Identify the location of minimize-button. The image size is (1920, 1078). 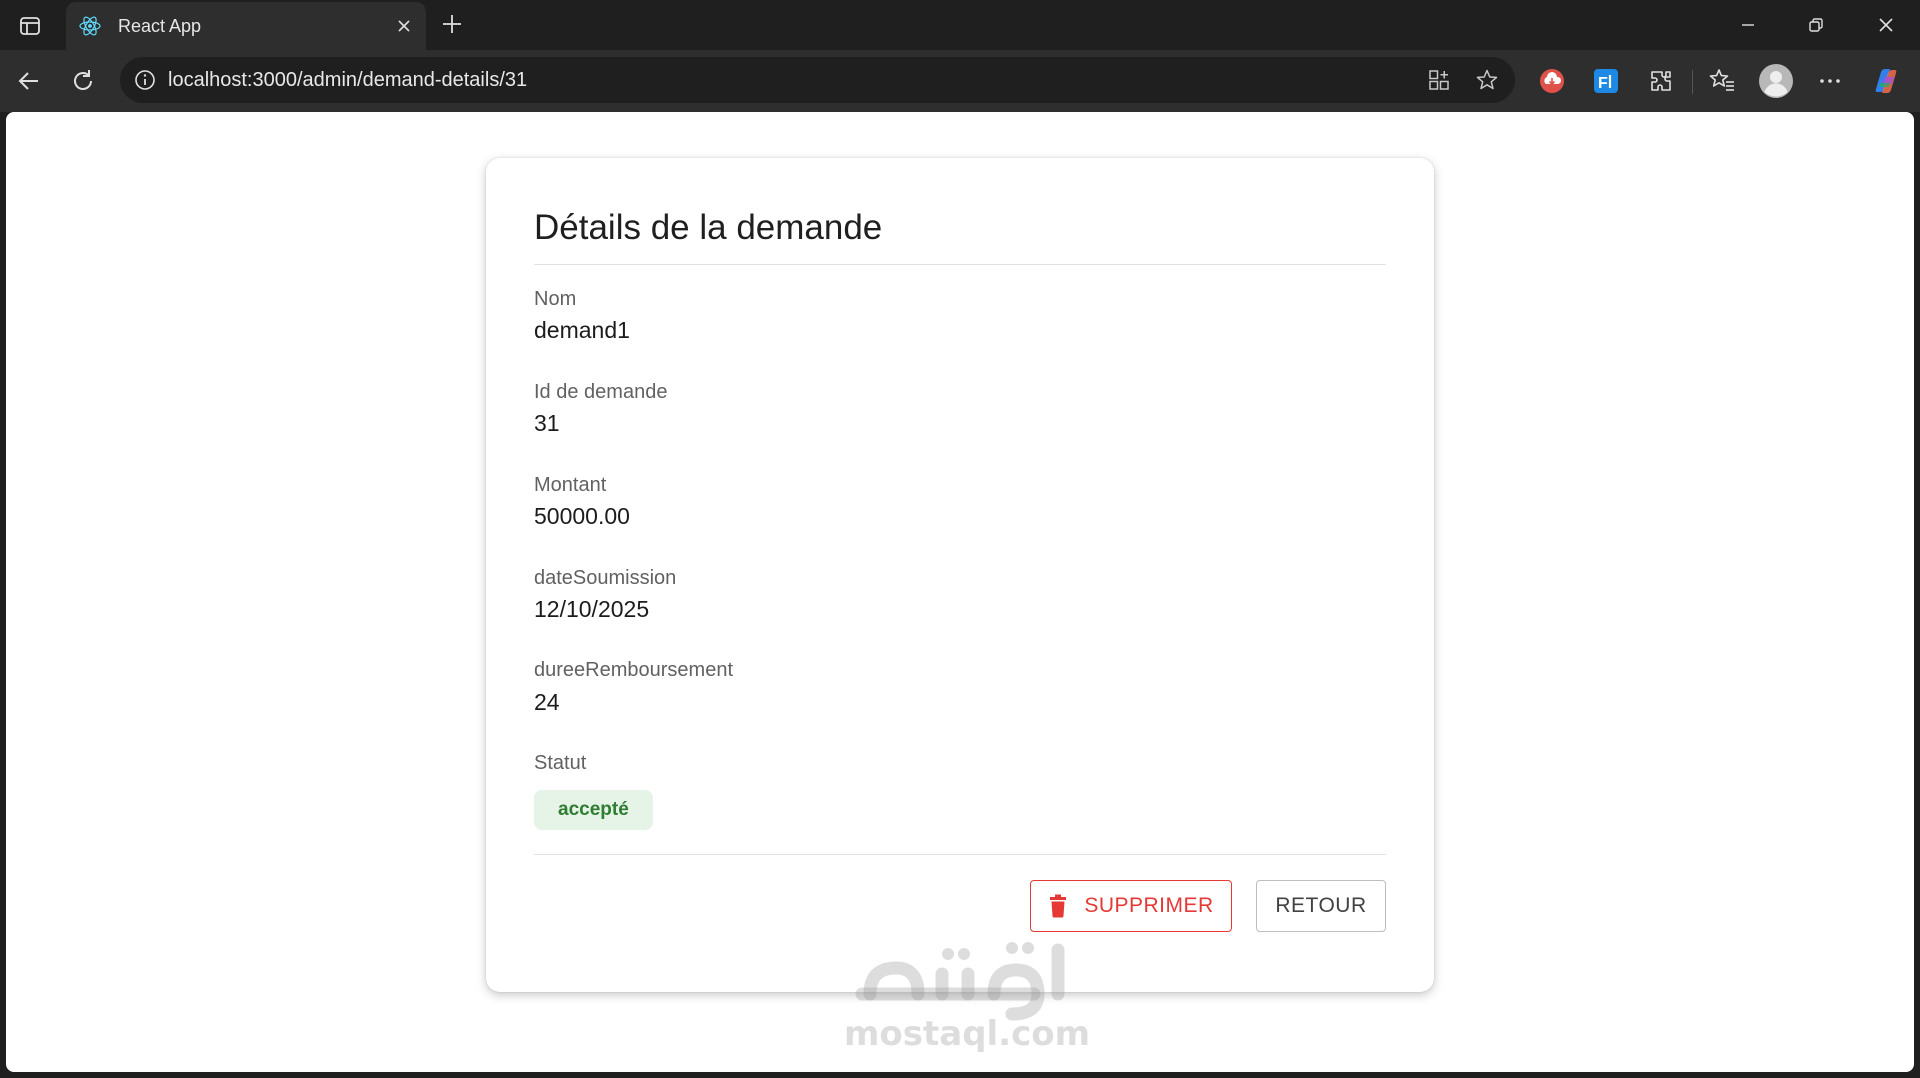
(1748, 25).